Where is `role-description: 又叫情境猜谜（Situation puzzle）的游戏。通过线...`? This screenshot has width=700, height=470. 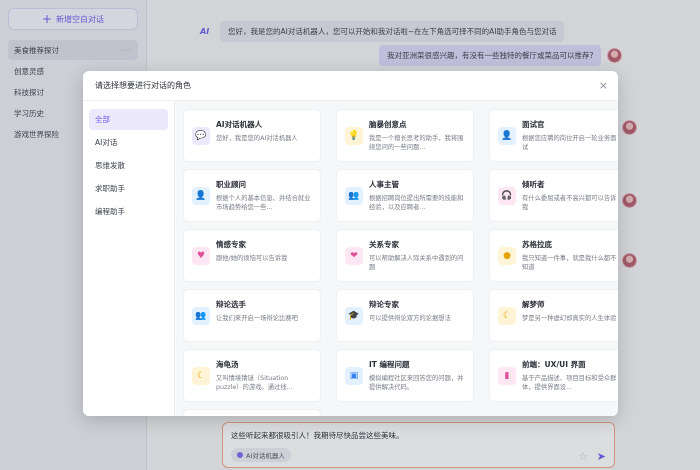
role-description: 又叫情境猜谜（Situation puzzle）的游戏。通过线... is located at coordinates (254, 383).